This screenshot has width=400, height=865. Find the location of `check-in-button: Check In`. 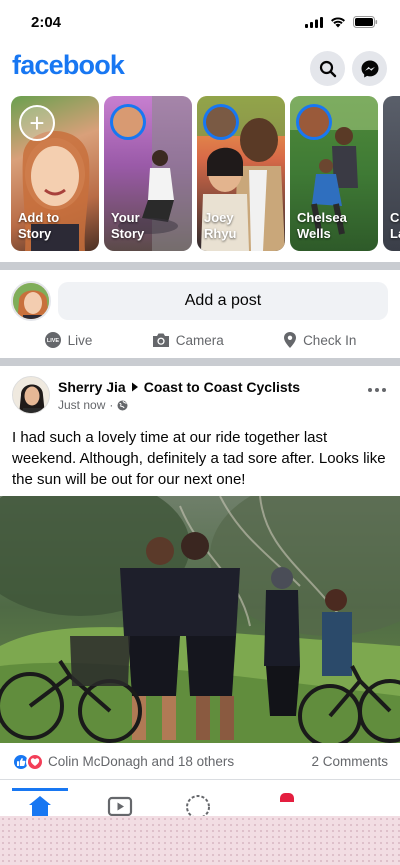

check-in-button: Check In is located at coordinates (319, 340).